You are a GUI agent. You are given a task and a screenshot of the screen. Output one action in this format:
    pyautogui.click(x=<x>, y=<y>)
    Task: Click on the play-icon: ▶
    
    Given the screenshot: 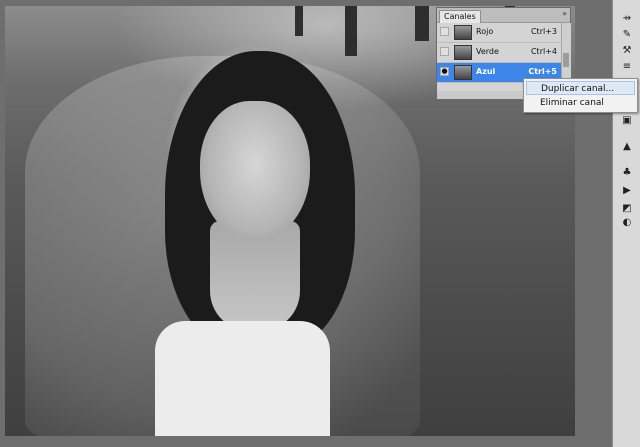 What is the action you would take?
    pyautogui.click(x=627, y=191)
    